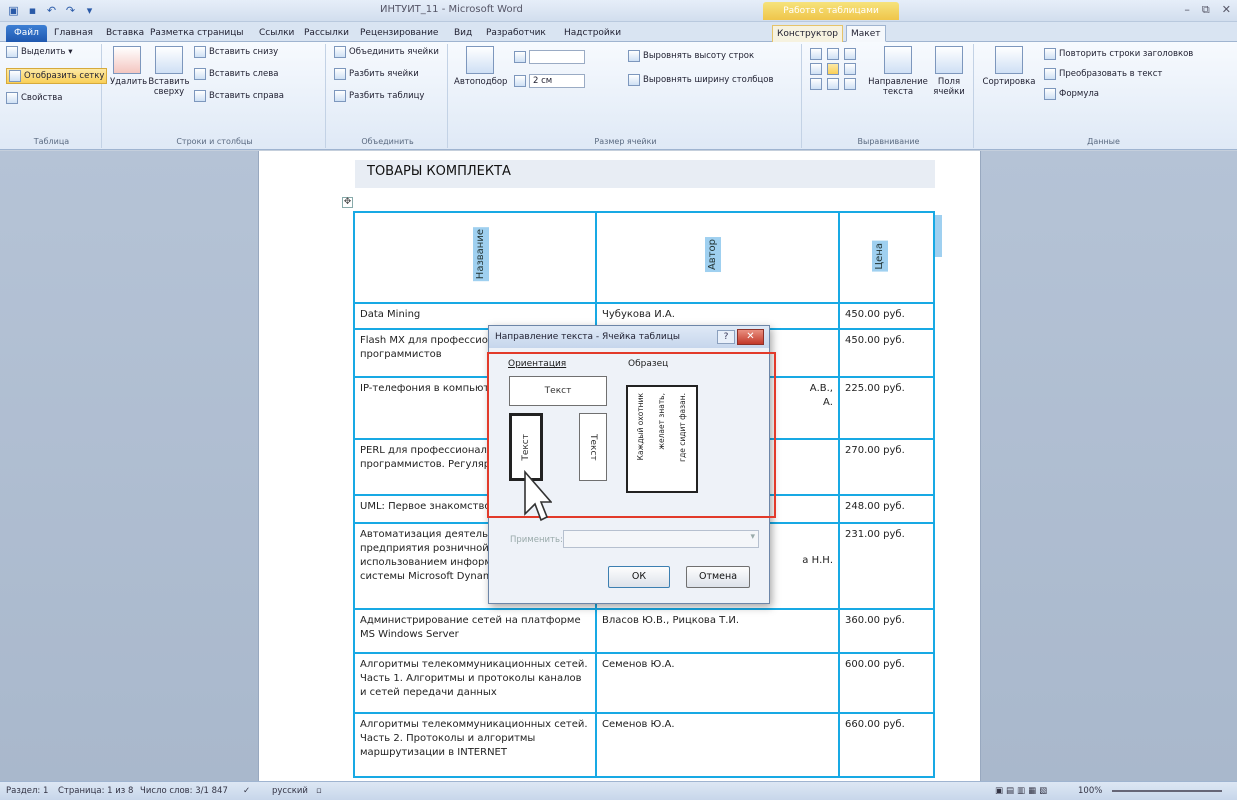 Image resolution: width=1237 pixels, height=800 pixels. I want to click on insert-left-button: Вставить слева, so click(236, 74).